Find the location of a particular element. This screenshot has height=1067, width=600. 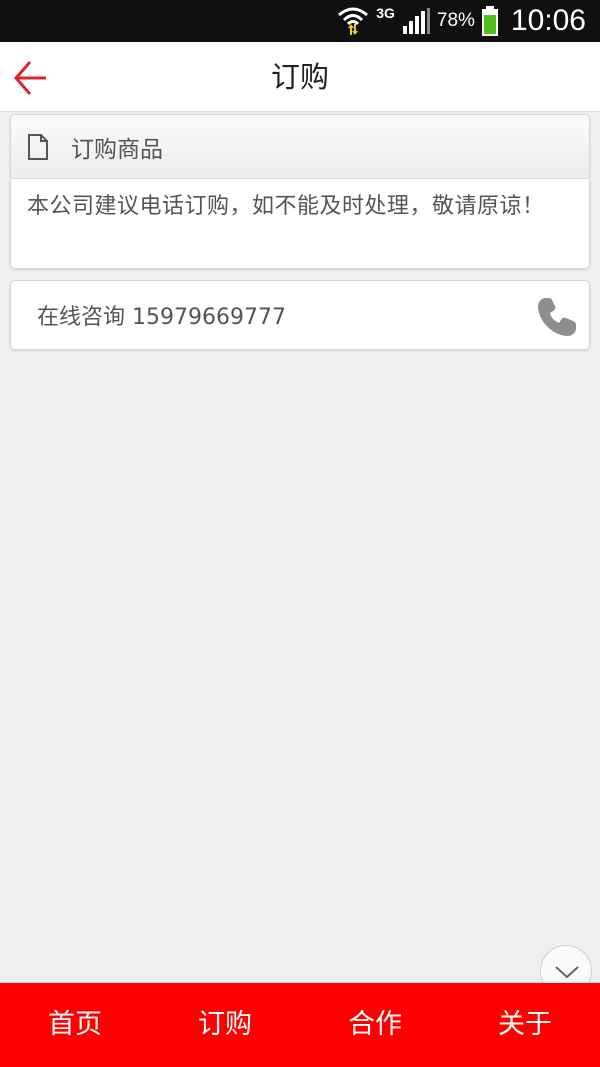

order-card-header: 订购商品 is located at coordinates (300, 147).